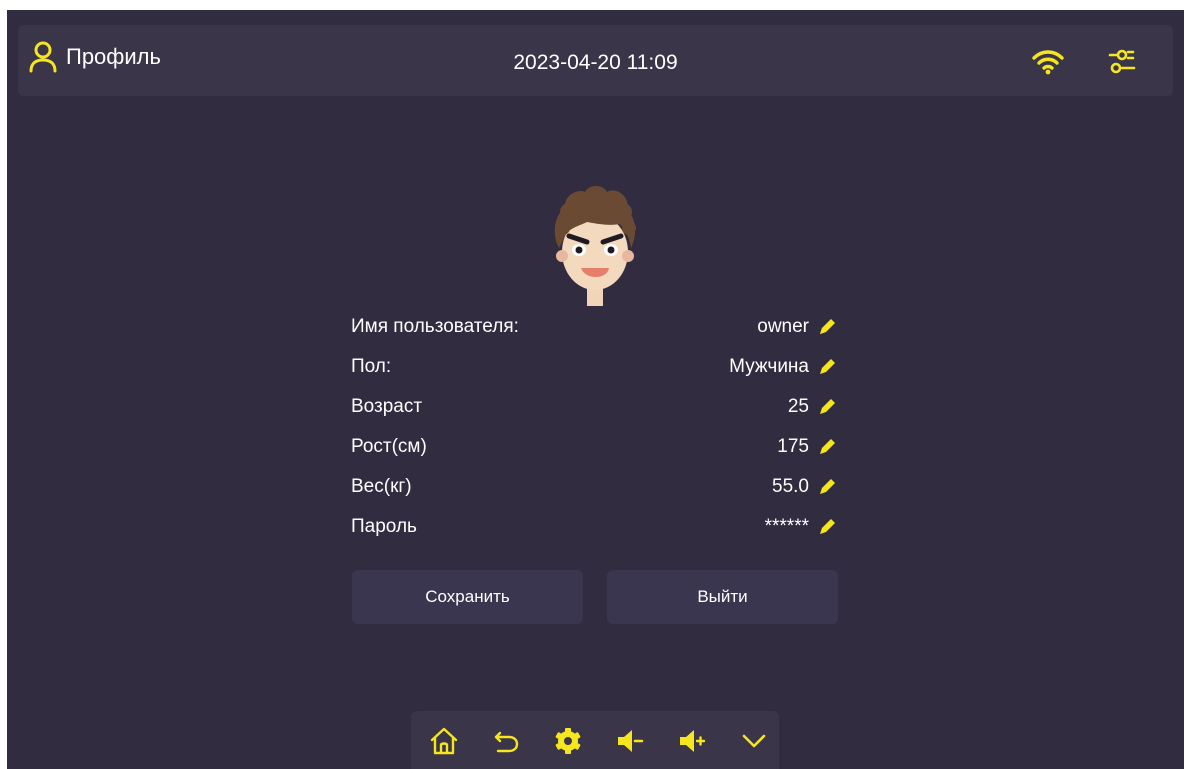 The image size is (1184, 769). I want to click on top-bar: Профиль 2023-04-20 11:09, so click(595, 60).